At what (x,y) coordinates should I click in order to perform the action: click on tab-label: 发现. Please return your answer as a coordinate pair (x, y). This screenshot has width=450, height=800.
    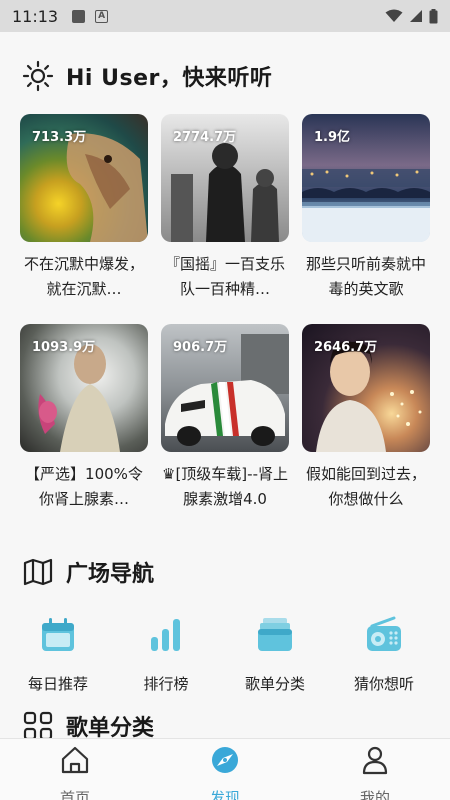
    Looking at the image, I should click on (224, 794).